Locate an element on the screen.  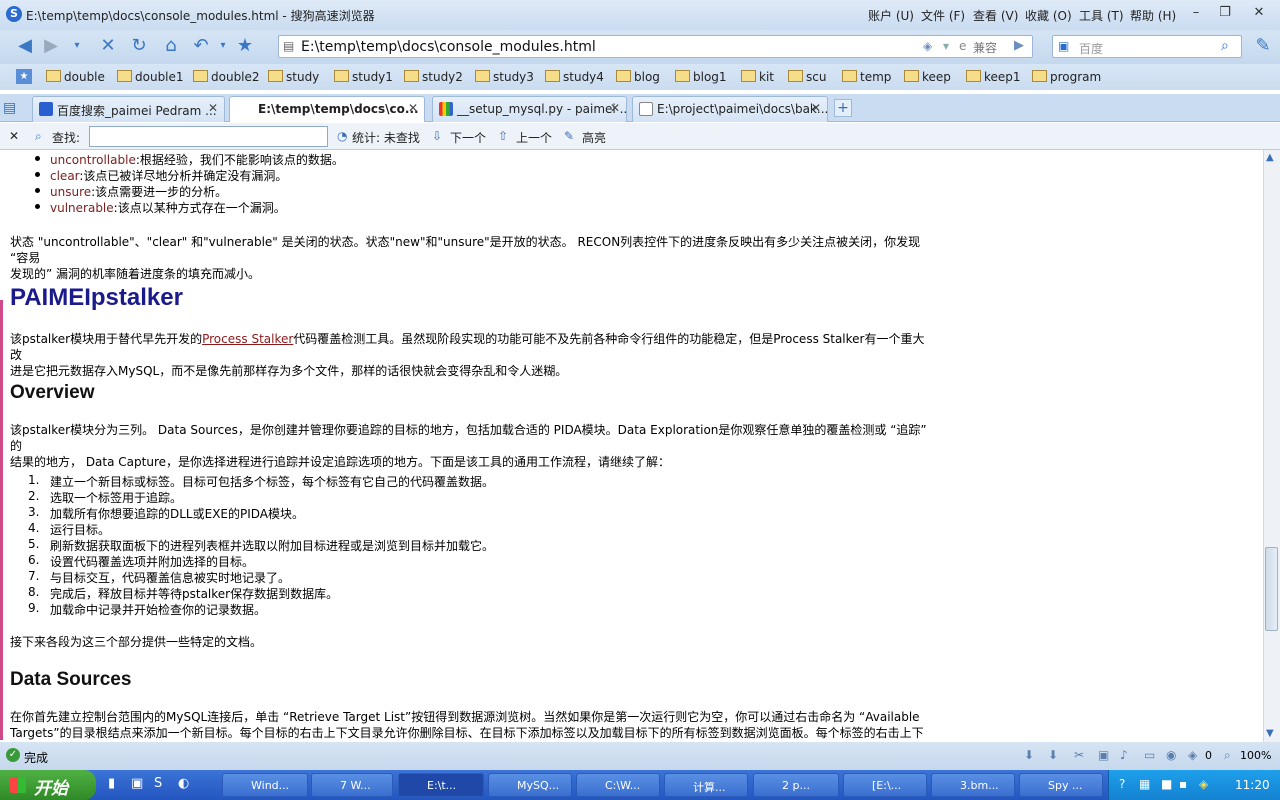
tray-icon: ▪ is located at coordinates (1183, 784).